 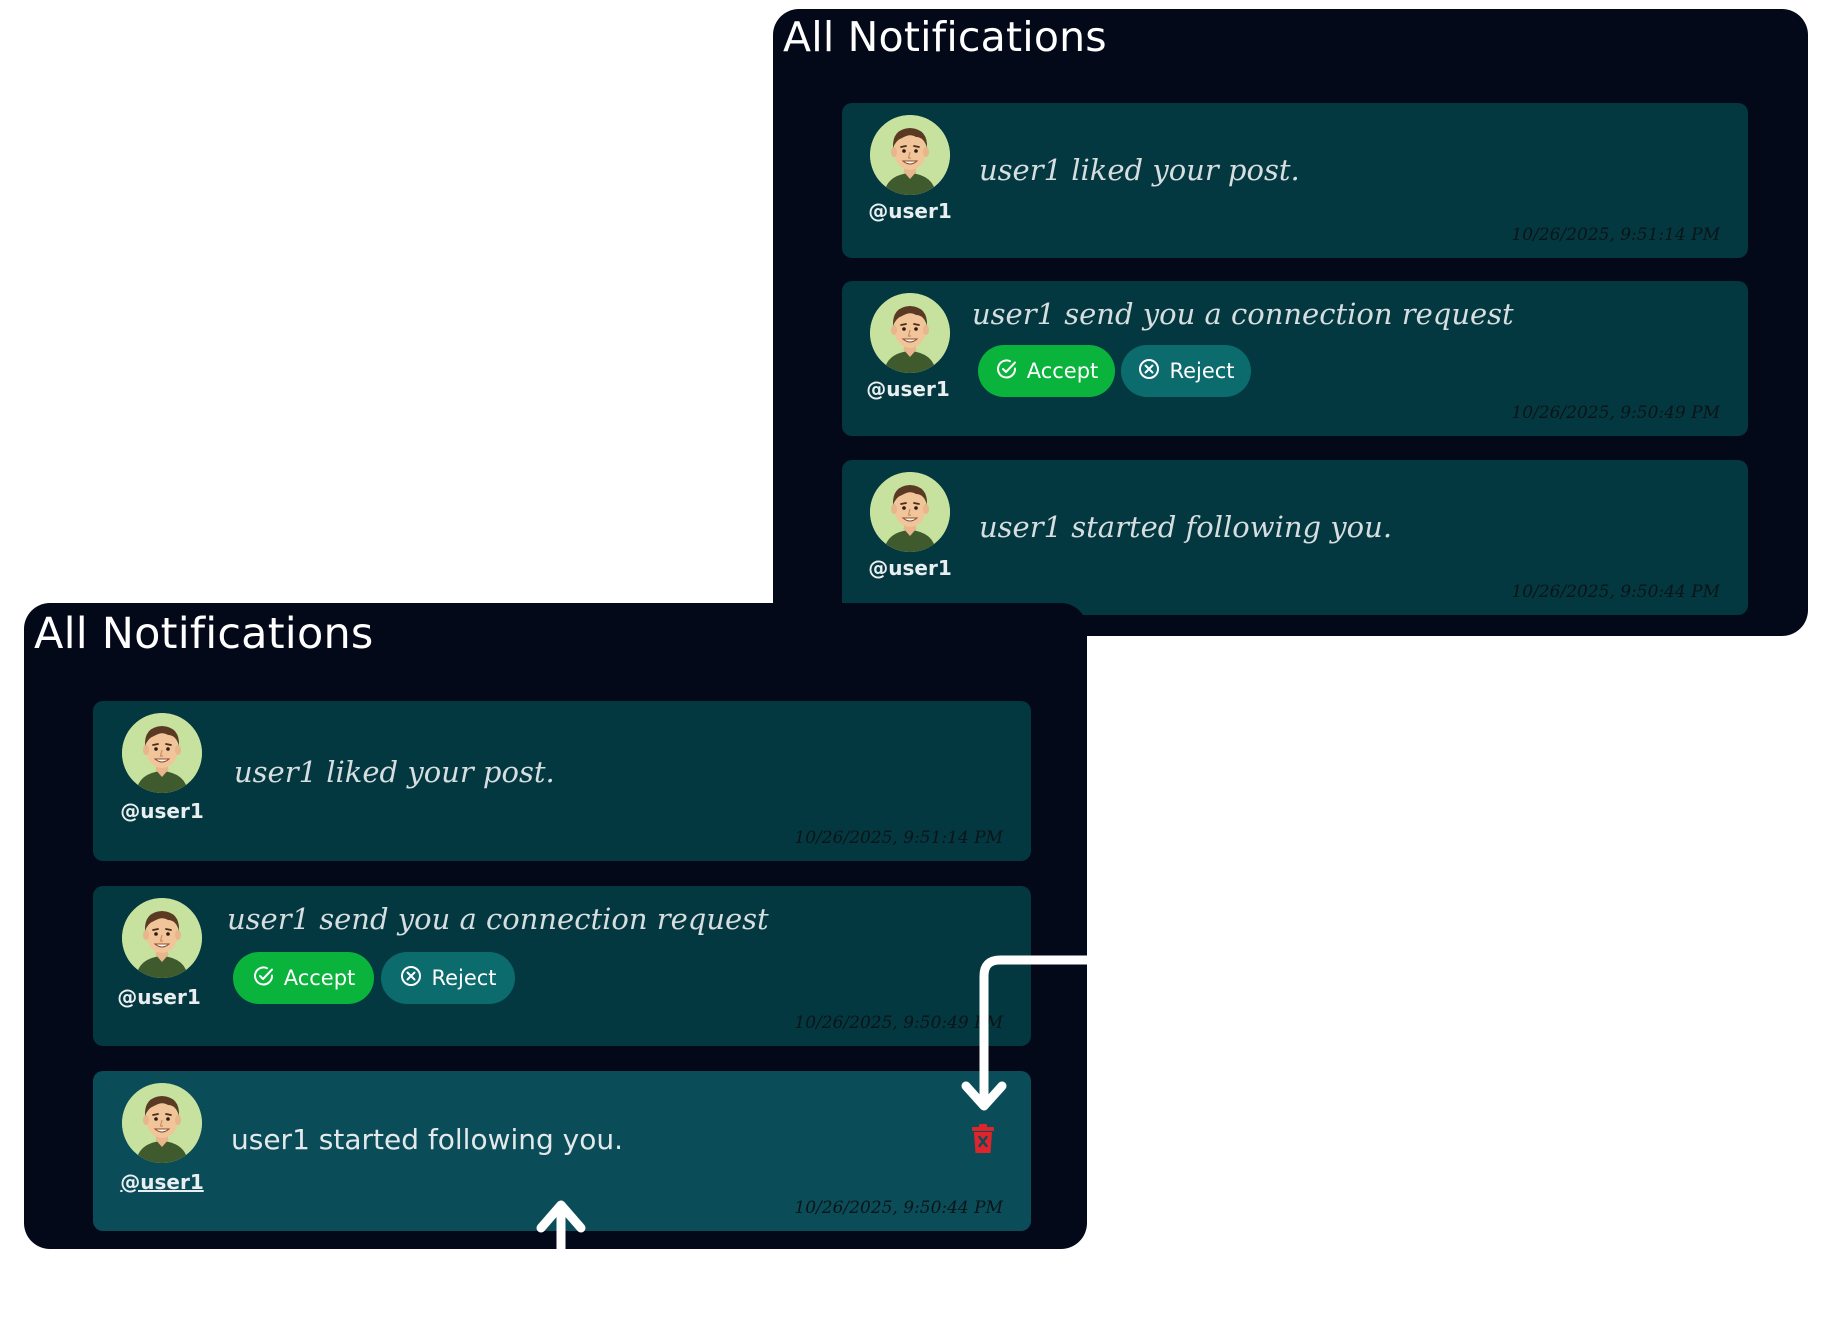 I want to click on trash-icon, so click(x=983, y=1139).